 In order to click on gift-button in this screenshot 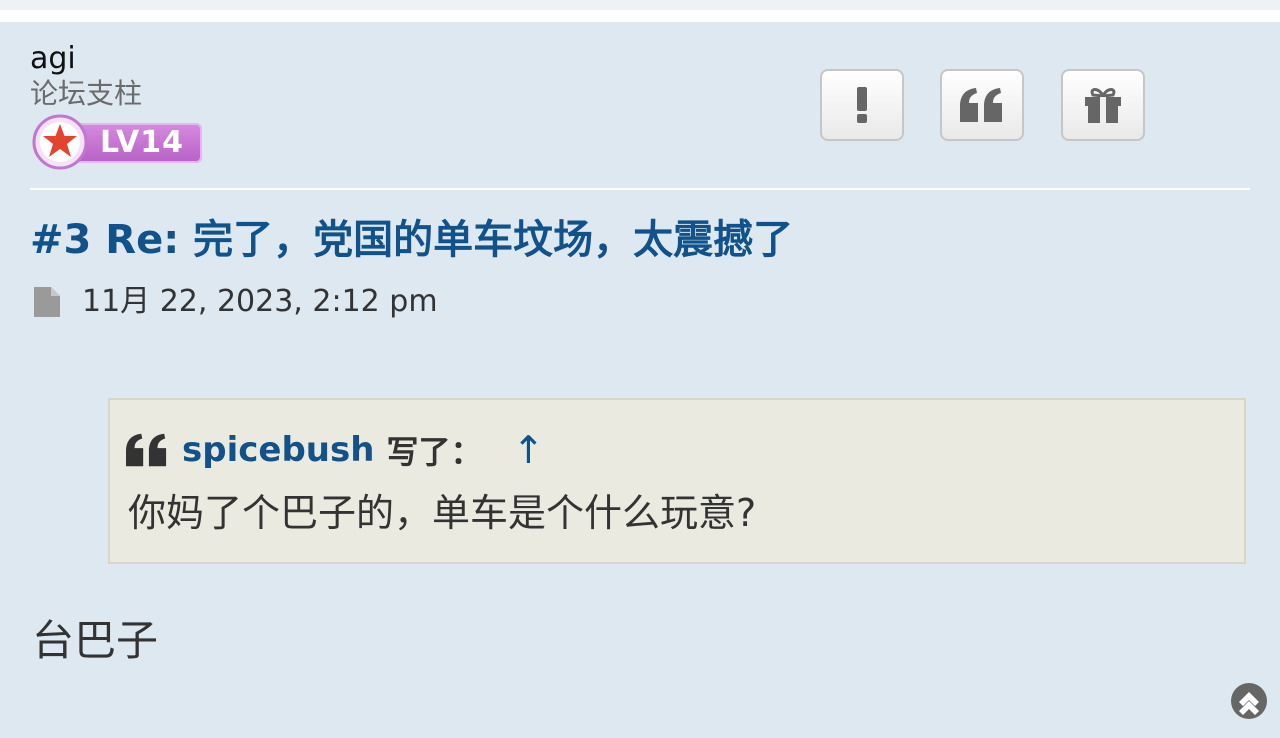, I will do `click(1103, 105)`.